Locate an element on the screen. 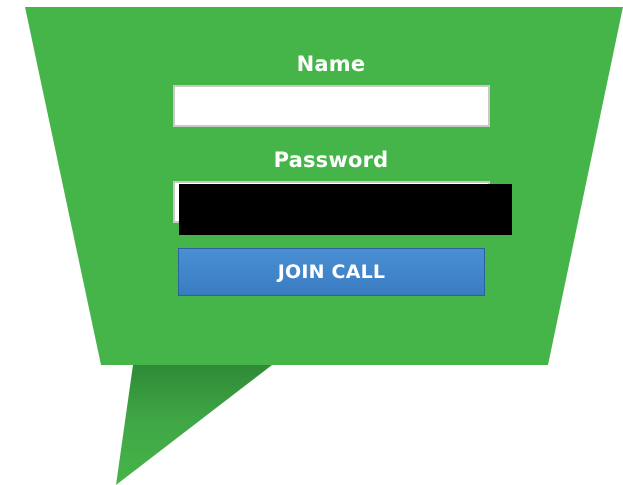 The height and width of the screenshot is (485, 623). password-redaction-block is located at coordinates (345, 209).